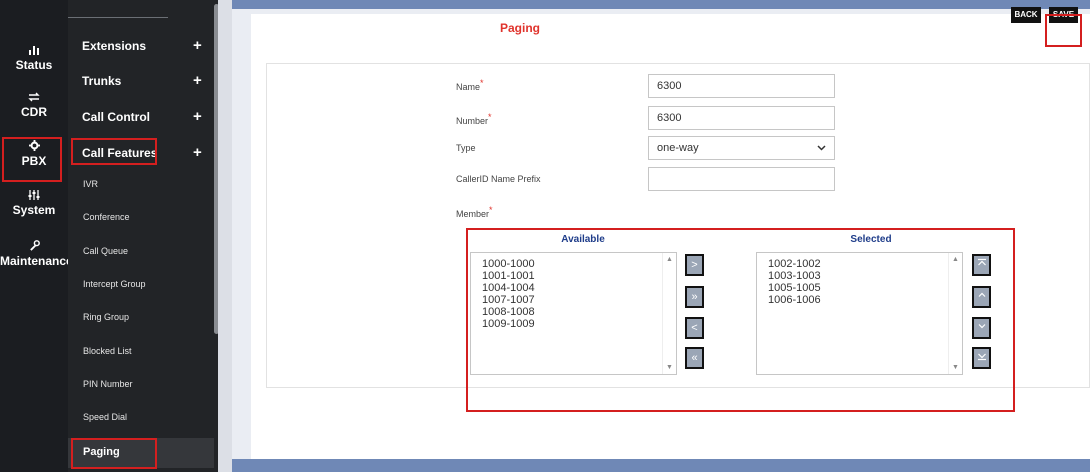 Image resolution: width=1090 pixels, height=472 pixels. Describe the element at coordinates (141, 418) in the screenshot. I see `submenu-item-speed-dial: Speed Dial` at that location.